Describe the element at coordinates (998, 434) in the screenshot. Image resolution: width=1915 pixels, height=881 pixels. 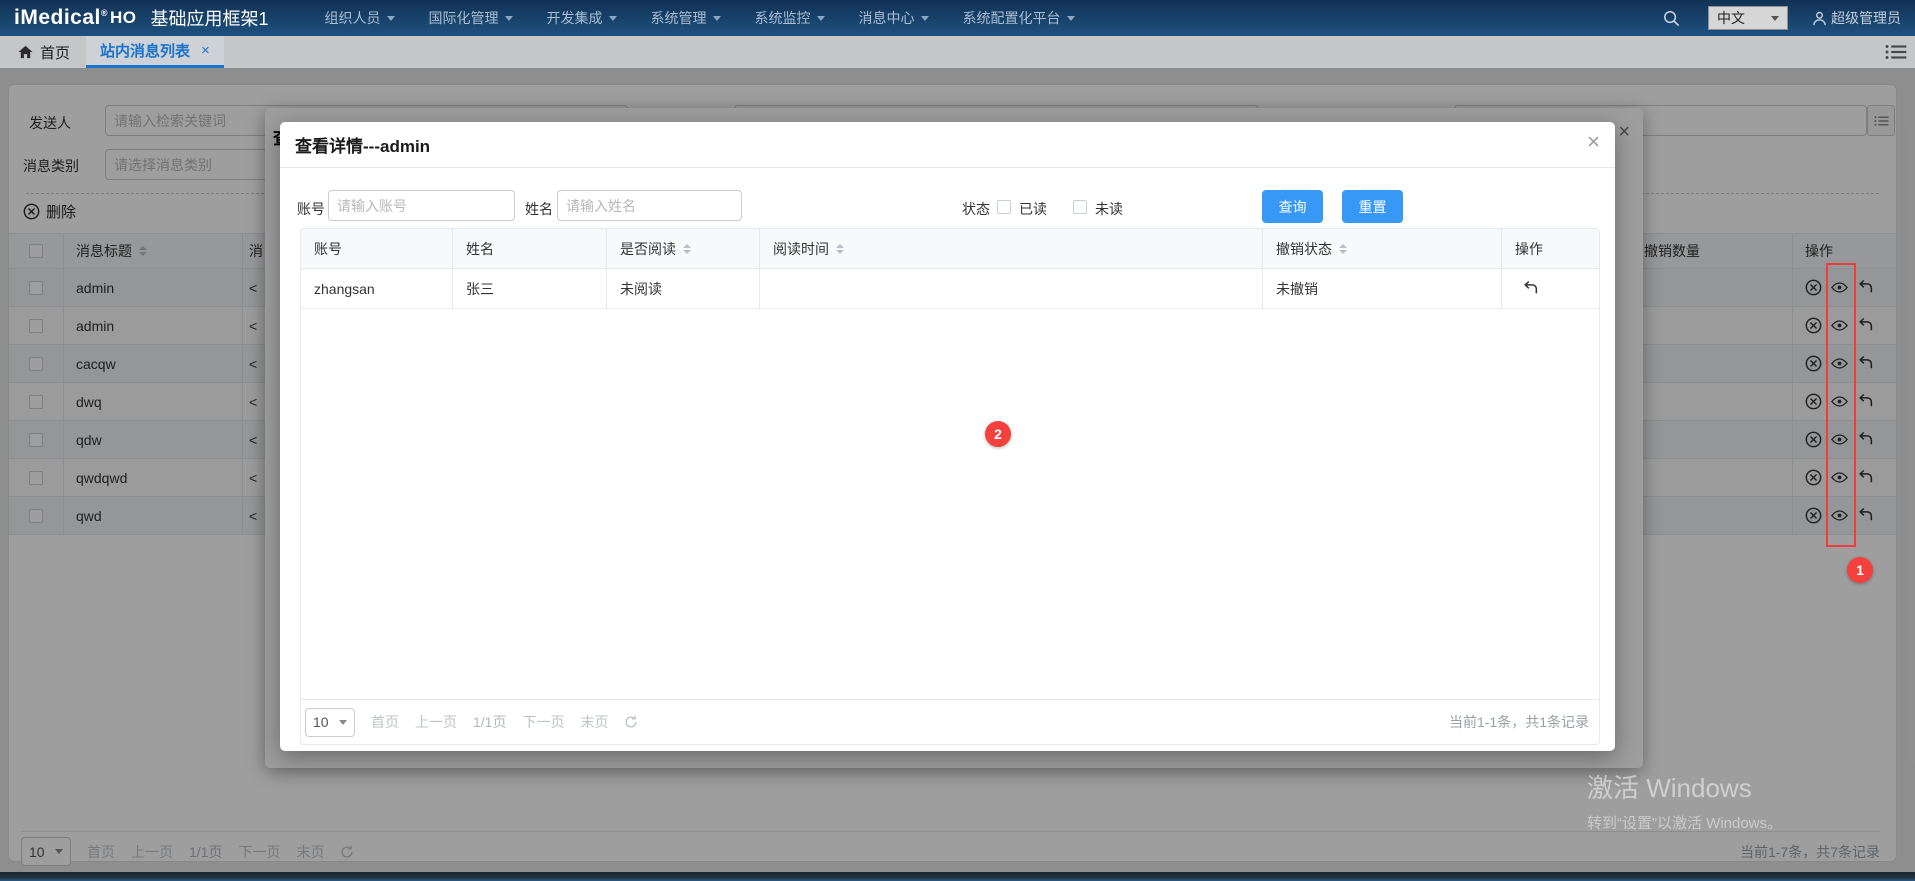
I see `annotation-badge-2: 2` at that location.